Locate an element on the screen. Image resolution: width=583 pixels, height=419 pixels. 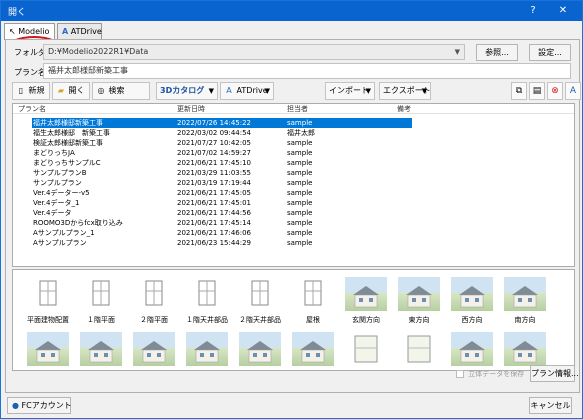
row-plan-name: まどりっちサンプルC is located at coordinates (67, 163).